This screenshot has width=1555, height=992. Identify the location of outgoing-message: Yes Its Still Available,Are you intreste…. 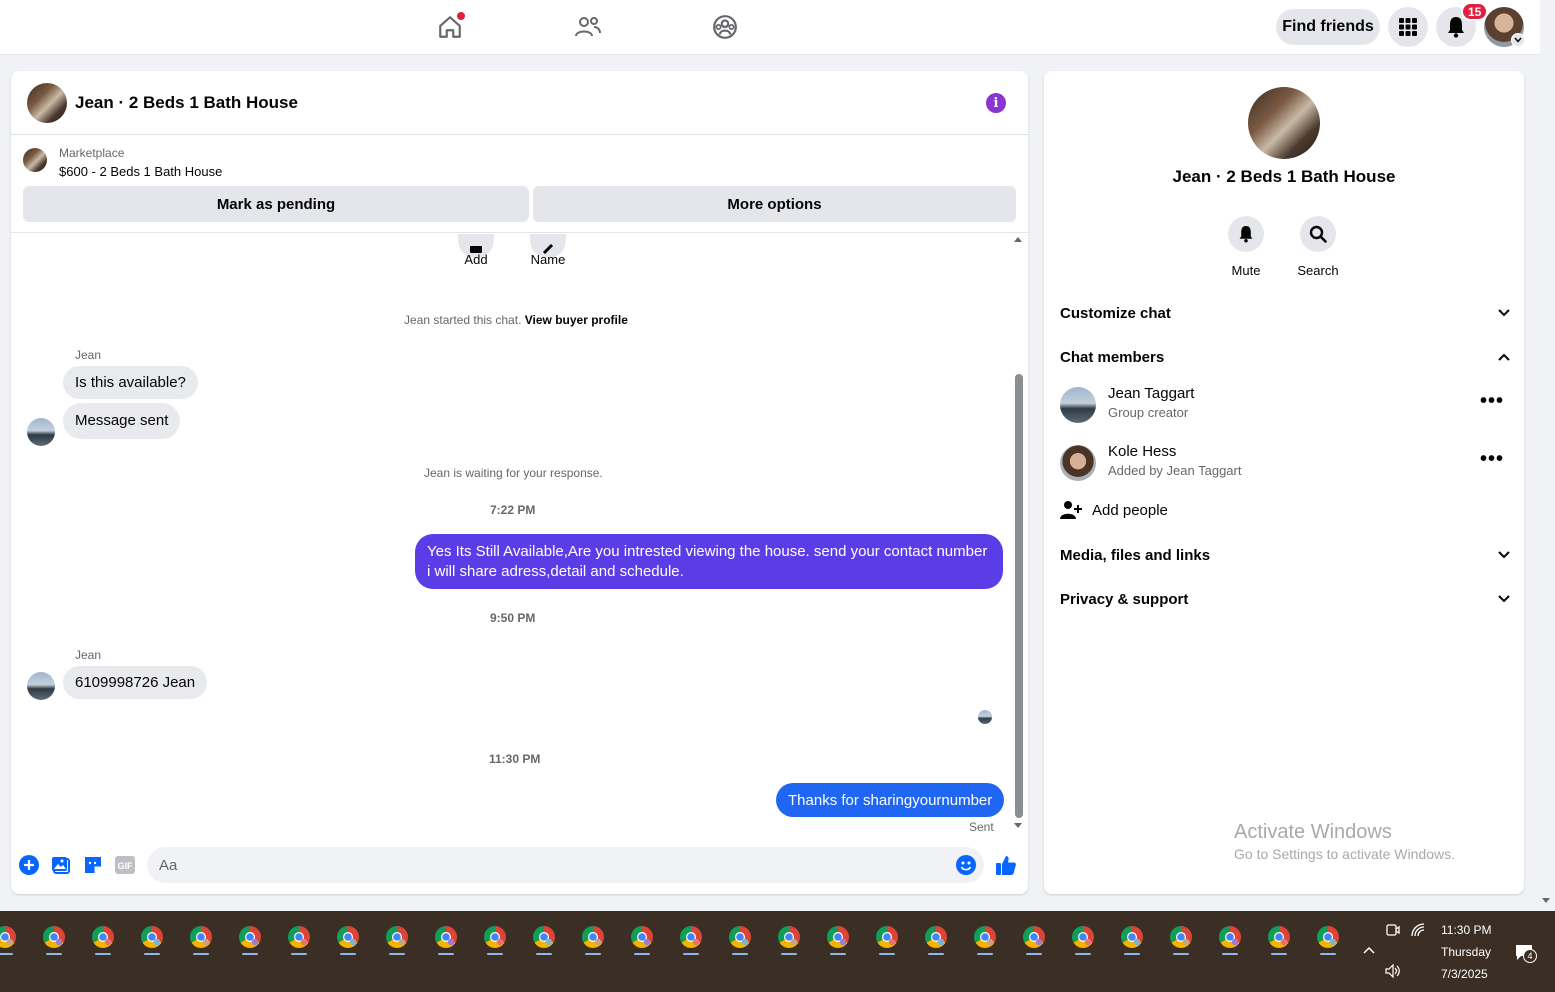
(709, 561).